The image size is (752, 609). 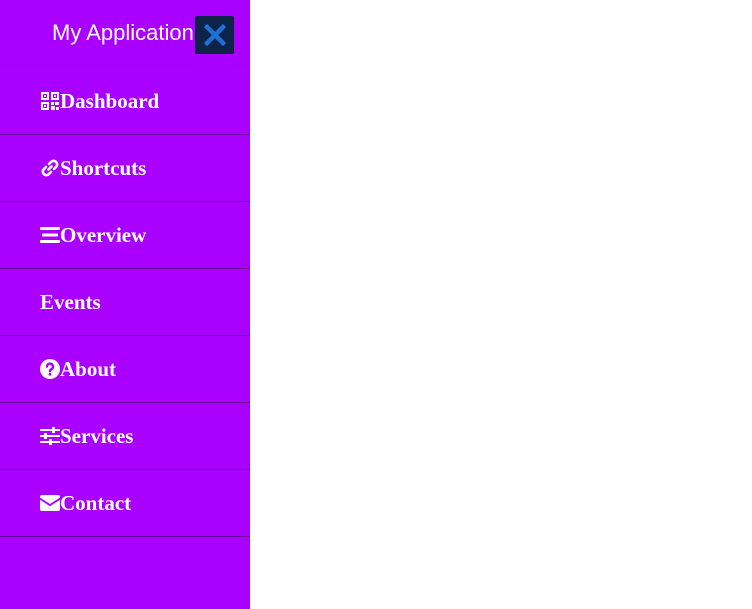 I want to click on sidebar-item-label: Dashboard, so click(x=110, y=101).